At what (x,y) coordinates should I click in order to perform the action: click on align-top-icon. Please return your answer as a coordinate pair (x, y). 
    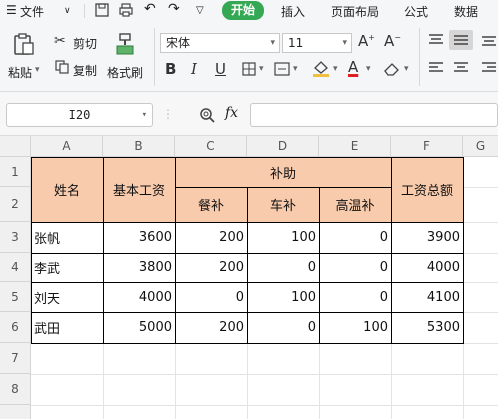
    Looking at the image, I should click on (436, 40).